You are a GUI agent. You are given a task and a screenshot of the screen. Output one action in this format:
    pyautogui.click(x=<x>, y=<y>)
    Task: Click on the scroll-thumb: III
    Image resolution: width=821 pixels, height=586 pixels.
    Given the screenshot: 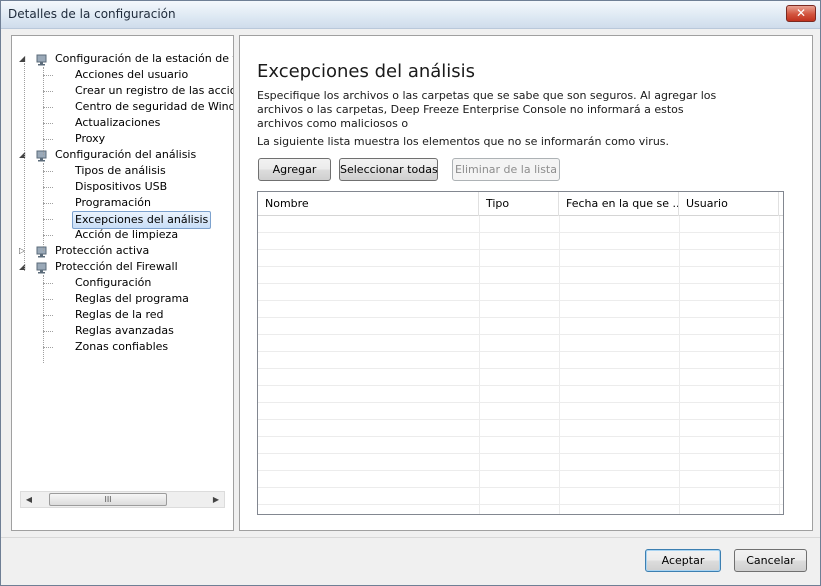 What is the action you would take?
    pyautogui.click(x=108, y=499)
    